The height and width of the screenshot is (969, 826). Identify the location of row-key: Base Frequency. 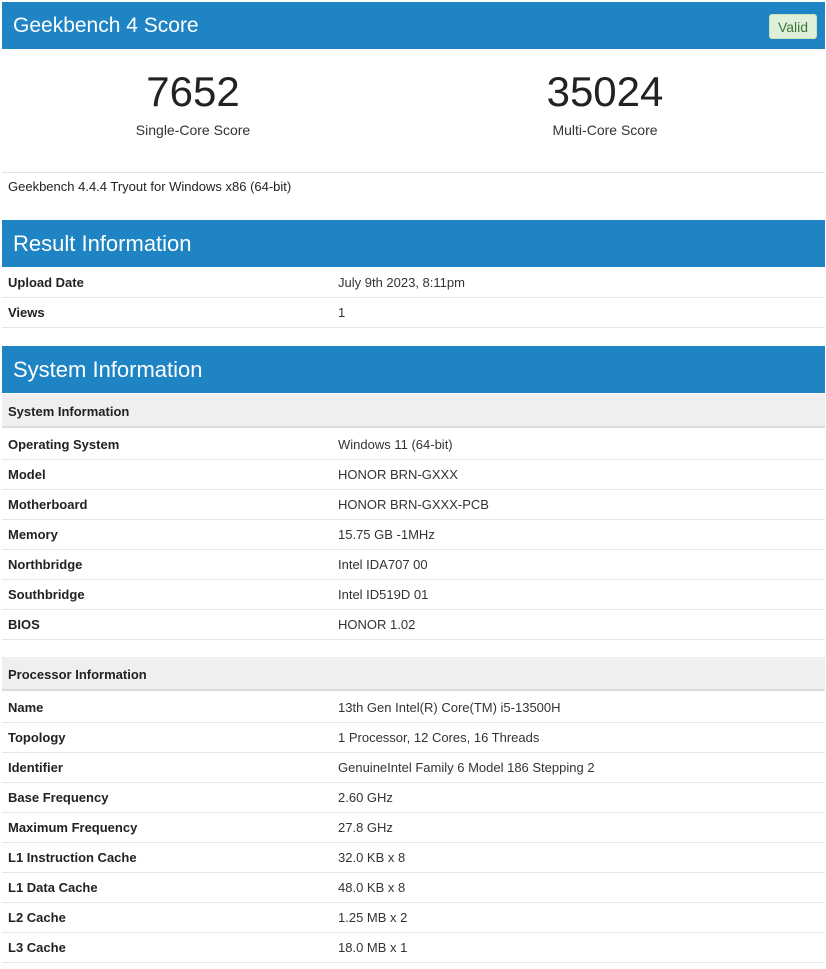
(58, 797).